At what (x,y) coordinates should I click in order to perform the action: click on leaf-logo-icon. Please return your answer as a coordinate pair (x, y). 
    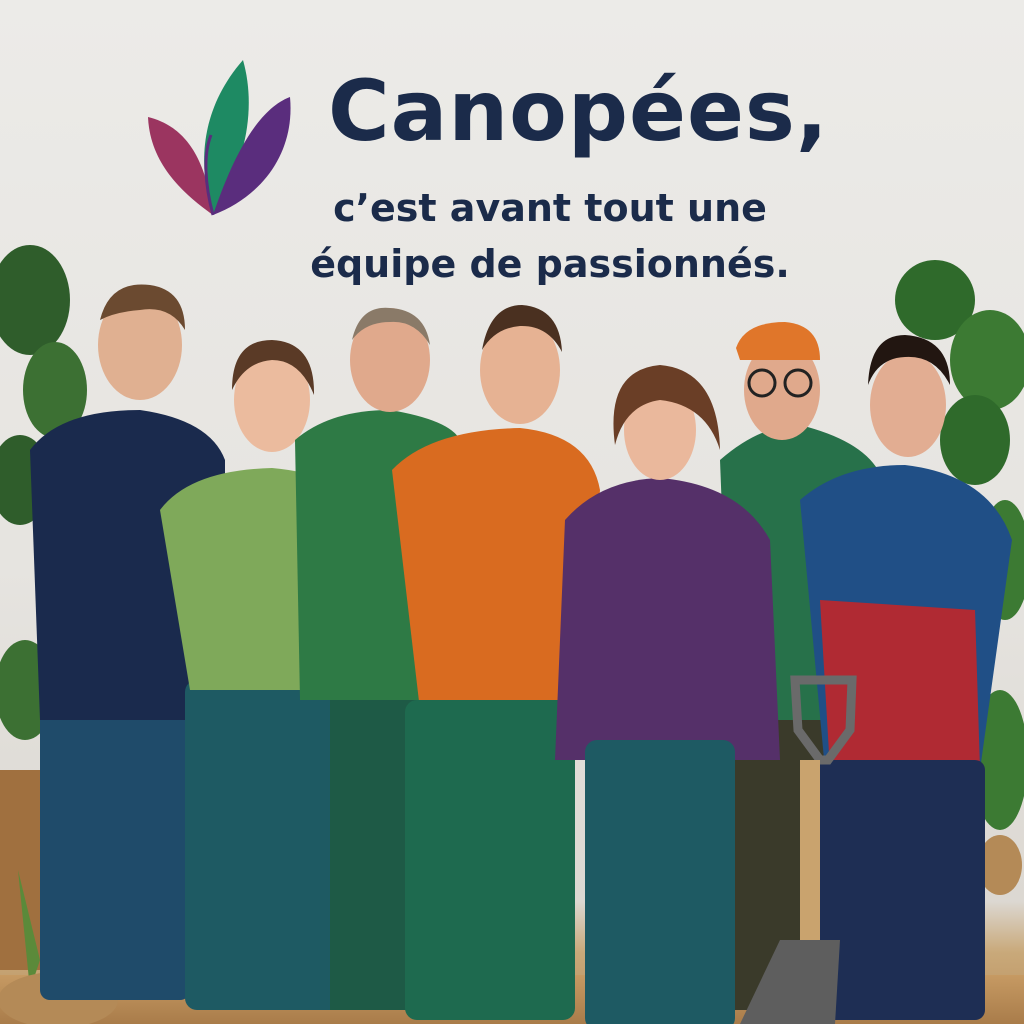
    Looking at the image, I should click on (219, 138).